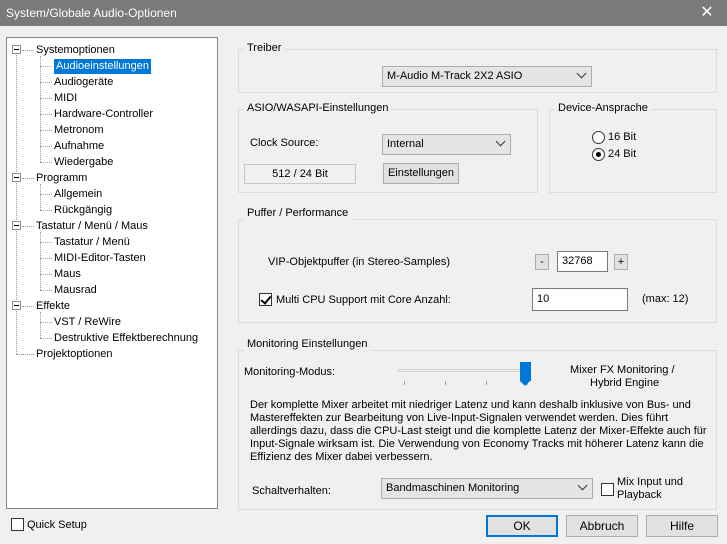  What do you see at coordinates (341, 457) in the screenshot?
I see `description-line: Effizienz des Mixer dabei verbessern.` at bounding box center [341, 457].